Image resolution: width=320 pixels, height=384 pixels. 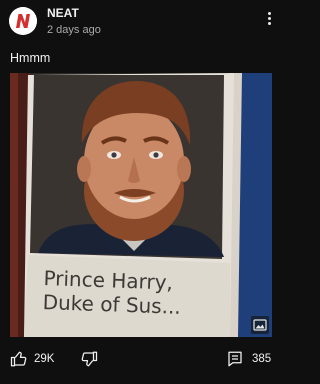 I want to click on post-text: Hmmm, so click(x=30, y=58).